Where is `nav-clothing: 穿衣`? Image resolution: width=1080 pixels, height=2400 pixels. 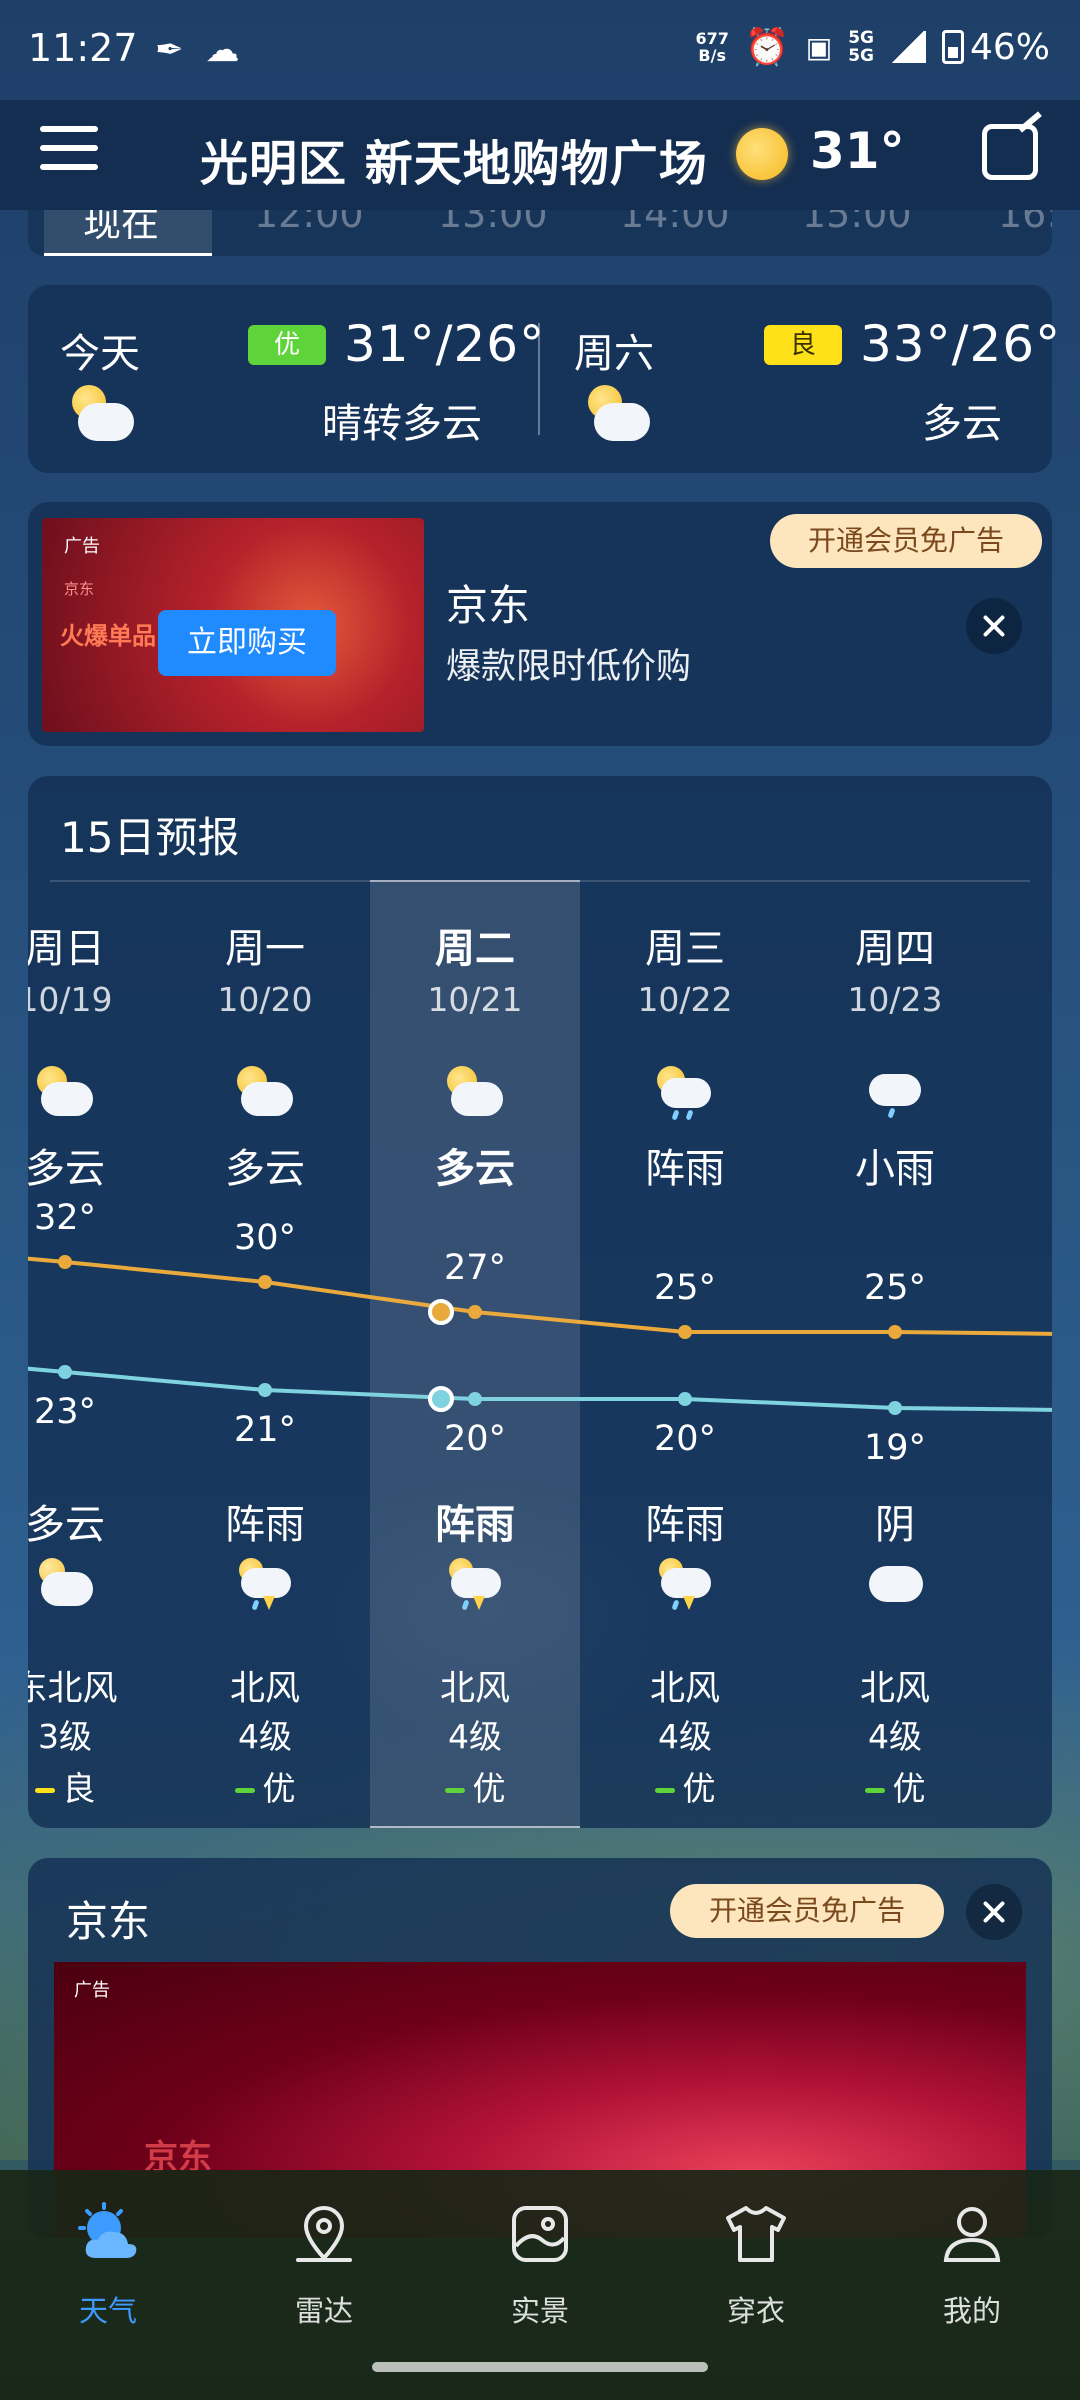 nav-clothing: 穿衣 is located at coordinates (756, 2258).